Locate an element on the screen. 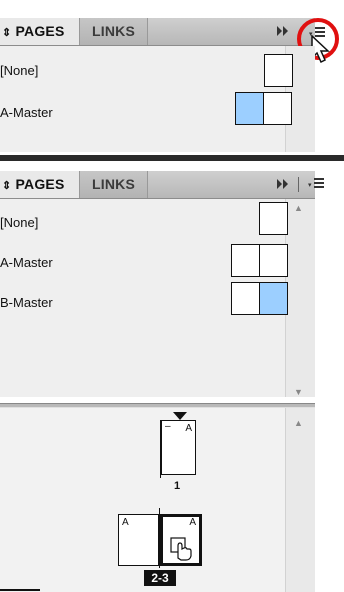 The height and width of the screenshot is (592, 344). panel-menu-icon: ▾ is located at coordinates (318, 185).